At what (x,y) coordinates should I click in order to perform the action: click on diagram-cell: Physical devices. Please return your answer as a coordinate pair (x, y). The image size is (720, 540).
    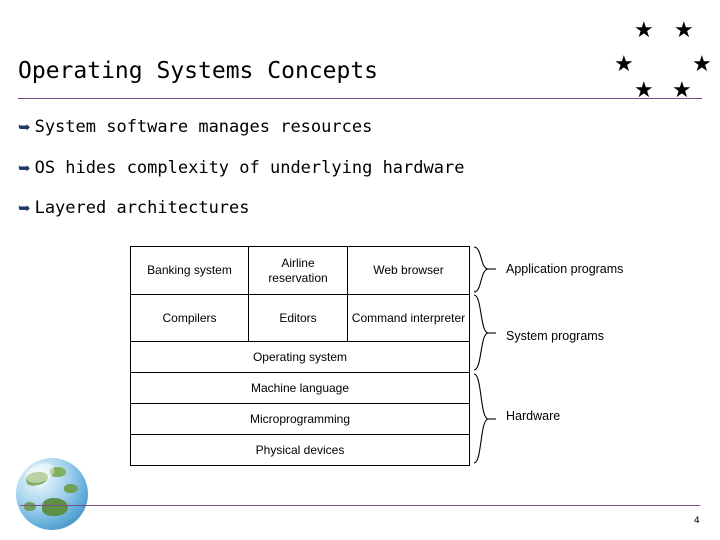
    Looking at the image, I should click on (300, 449).